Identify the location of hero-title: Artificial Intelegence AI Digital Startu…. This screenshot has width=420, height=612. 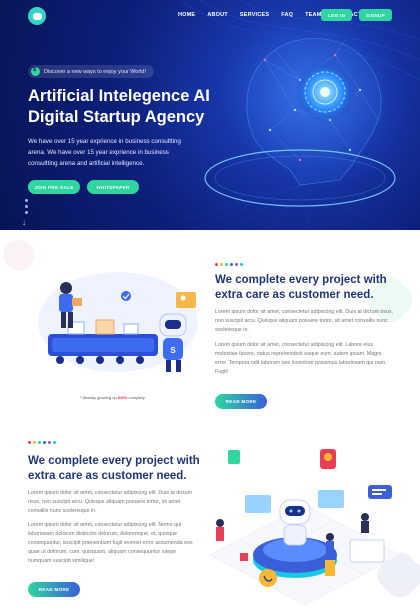
(128, 107).